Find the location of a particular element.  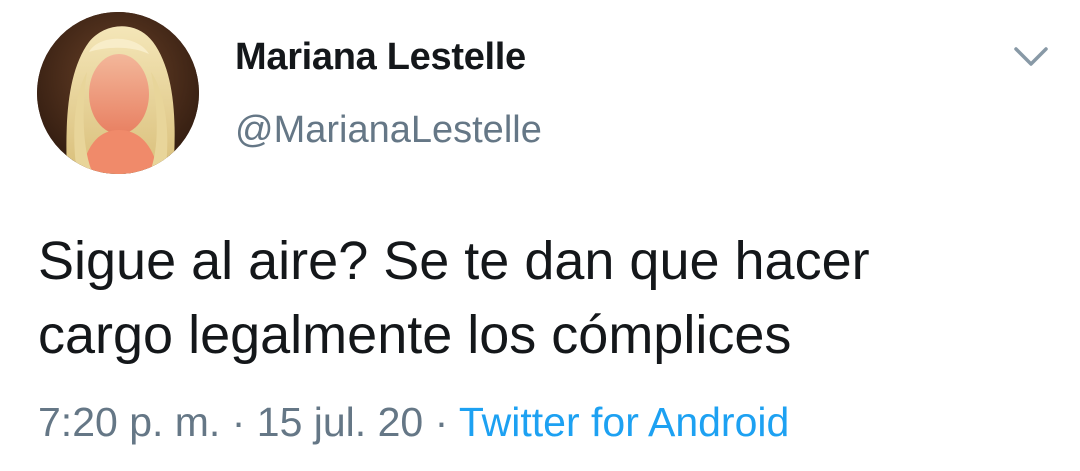

avatar is located at coordinates (118, 93).